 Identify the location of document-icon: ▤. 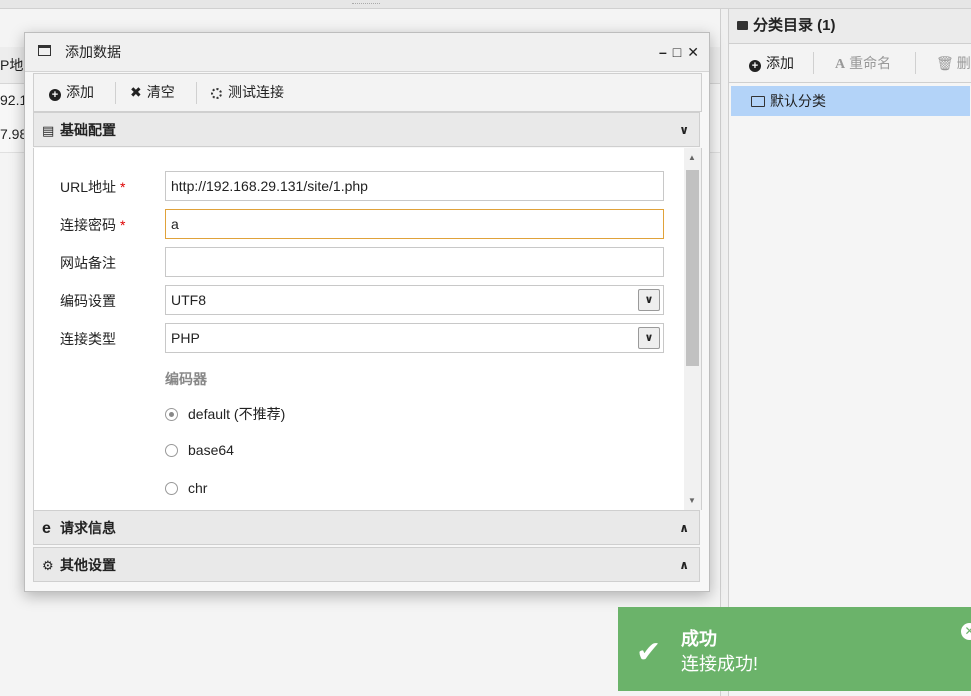
(48, 130).